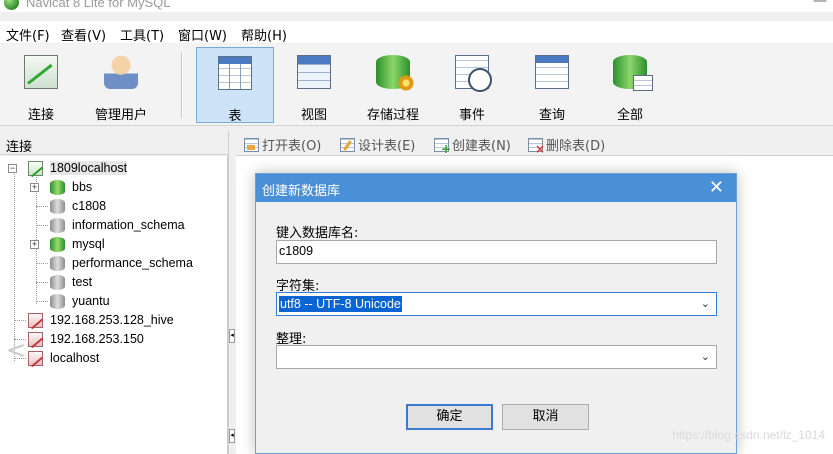 This screenshot has height=454, width=833. I want to click on manage-users-label: 管理用户, so click(120, 115).